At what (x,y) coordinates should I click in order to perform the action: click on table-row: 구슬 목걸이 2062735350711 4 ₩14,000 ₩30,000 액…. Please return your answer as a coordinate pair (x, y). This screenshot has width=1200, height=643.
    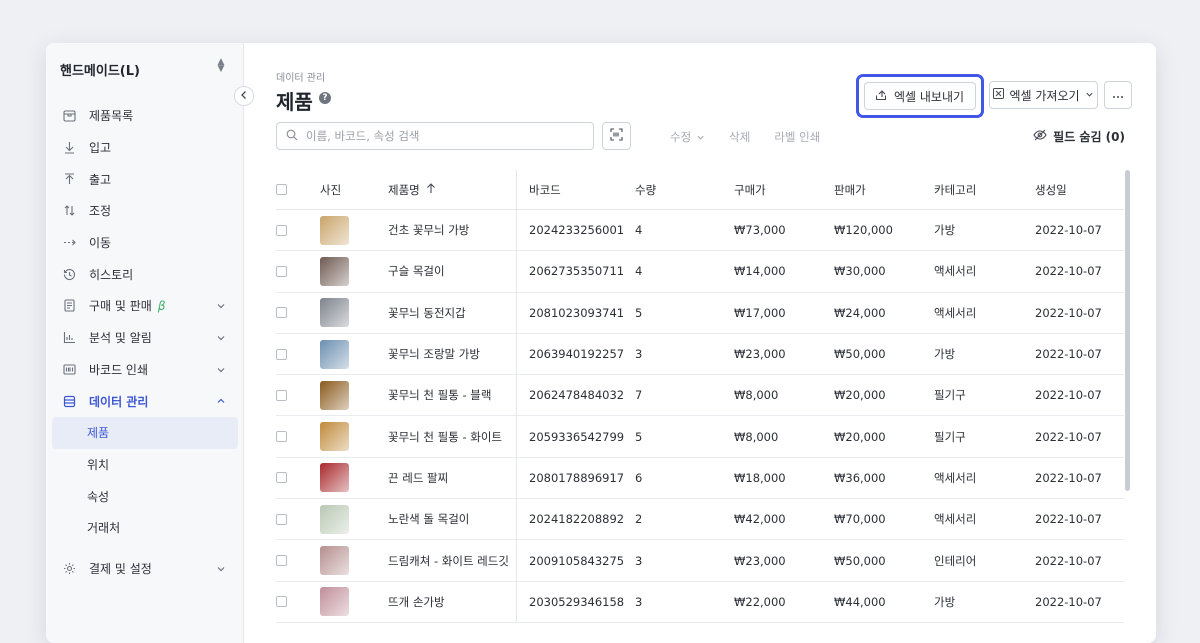
    Looking at the image, I should click on (700, 272).